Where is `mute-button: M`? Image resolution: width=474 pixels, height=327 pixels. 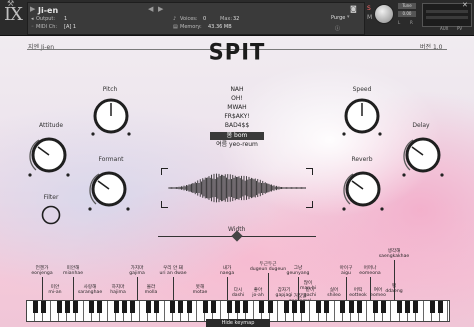
mute-button: M is located at coordinates (369, 17).